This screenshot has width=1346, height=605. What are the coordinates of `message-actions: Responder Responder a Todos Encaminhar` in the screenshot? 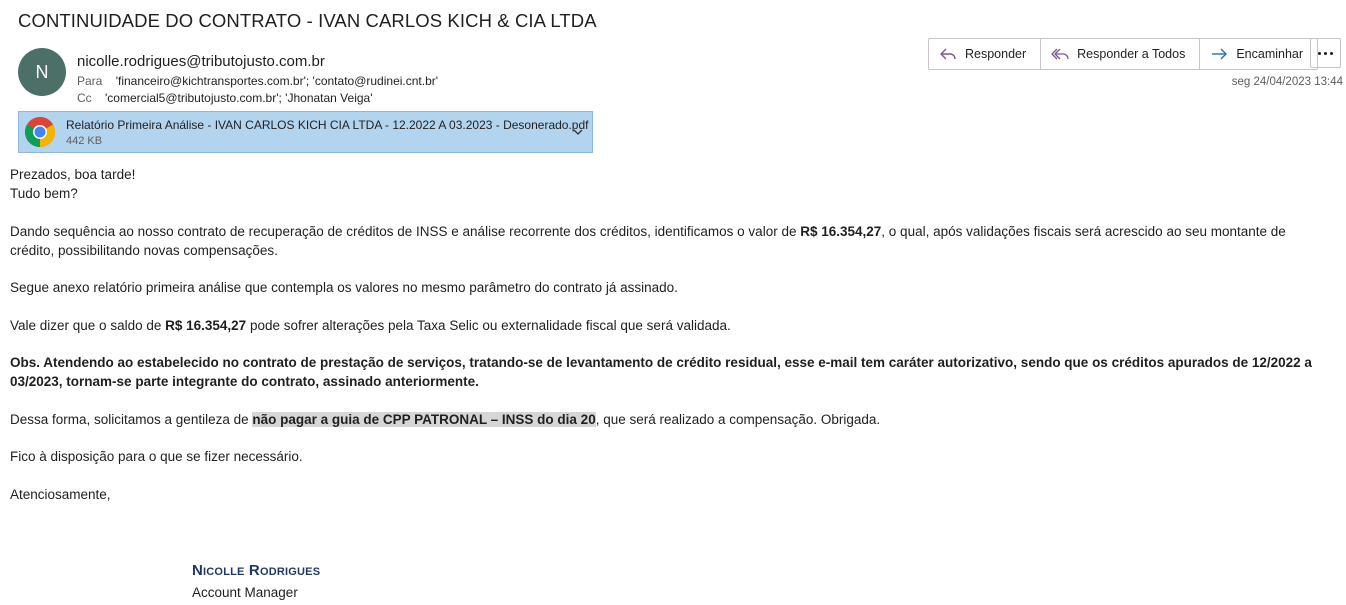 It's located at (1123, 54).